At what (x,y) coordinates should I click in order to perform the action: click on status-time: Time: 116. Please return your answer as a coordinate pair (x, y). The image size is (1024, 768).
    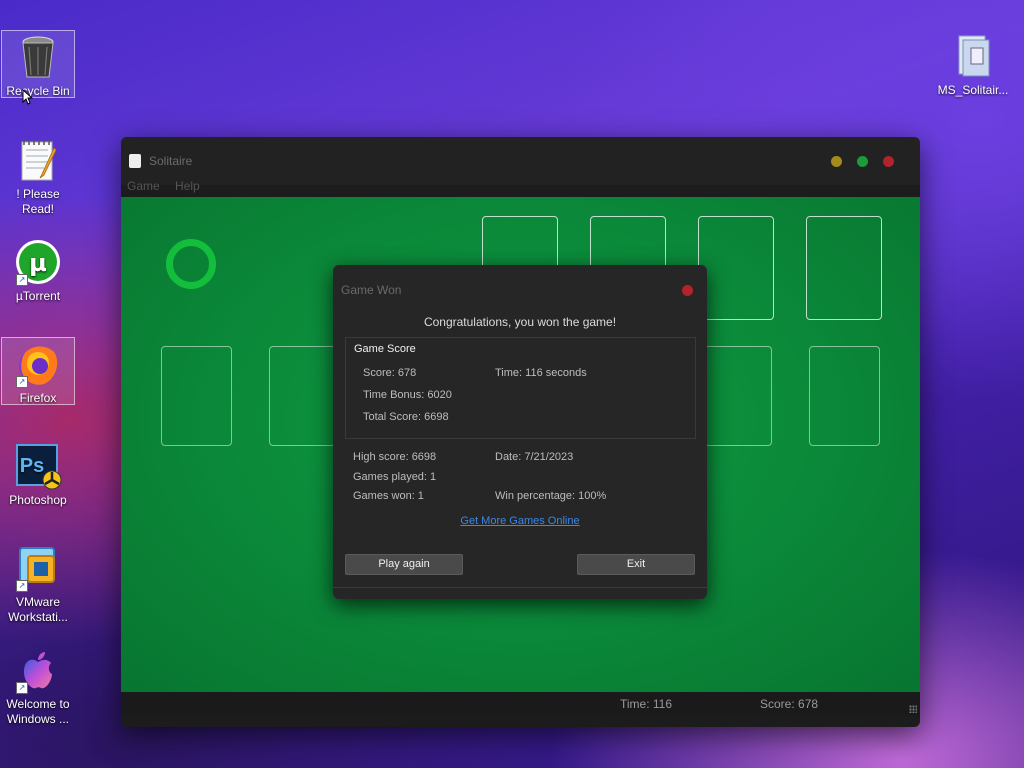
    Looking at the image, I should click on (646, 704).